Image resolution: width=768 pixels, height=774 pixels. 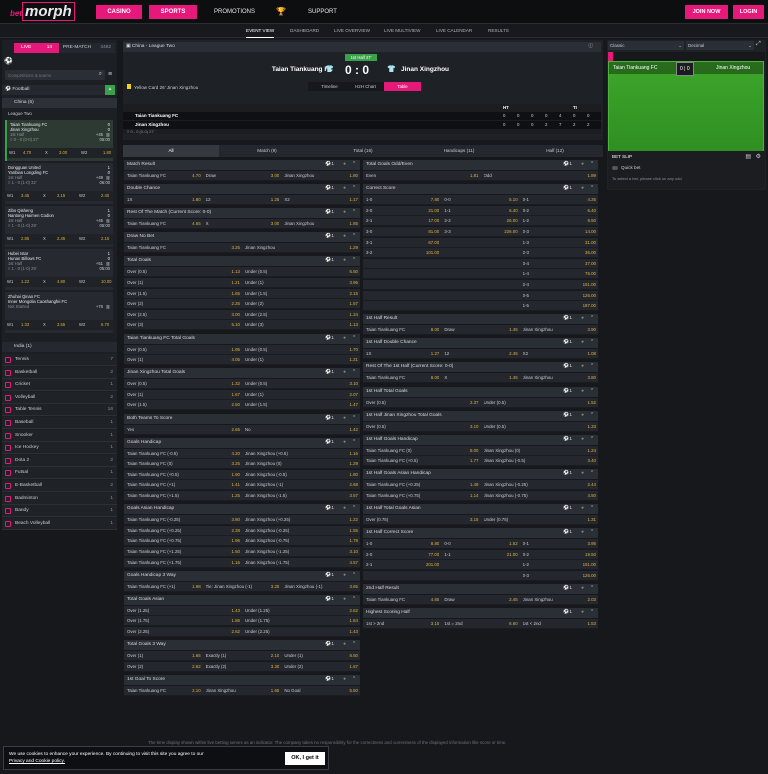 What do you see at coordinates (432, 200) in the screenshot?
I see `odds-value: 7.80` at bounding box center [432, 200].